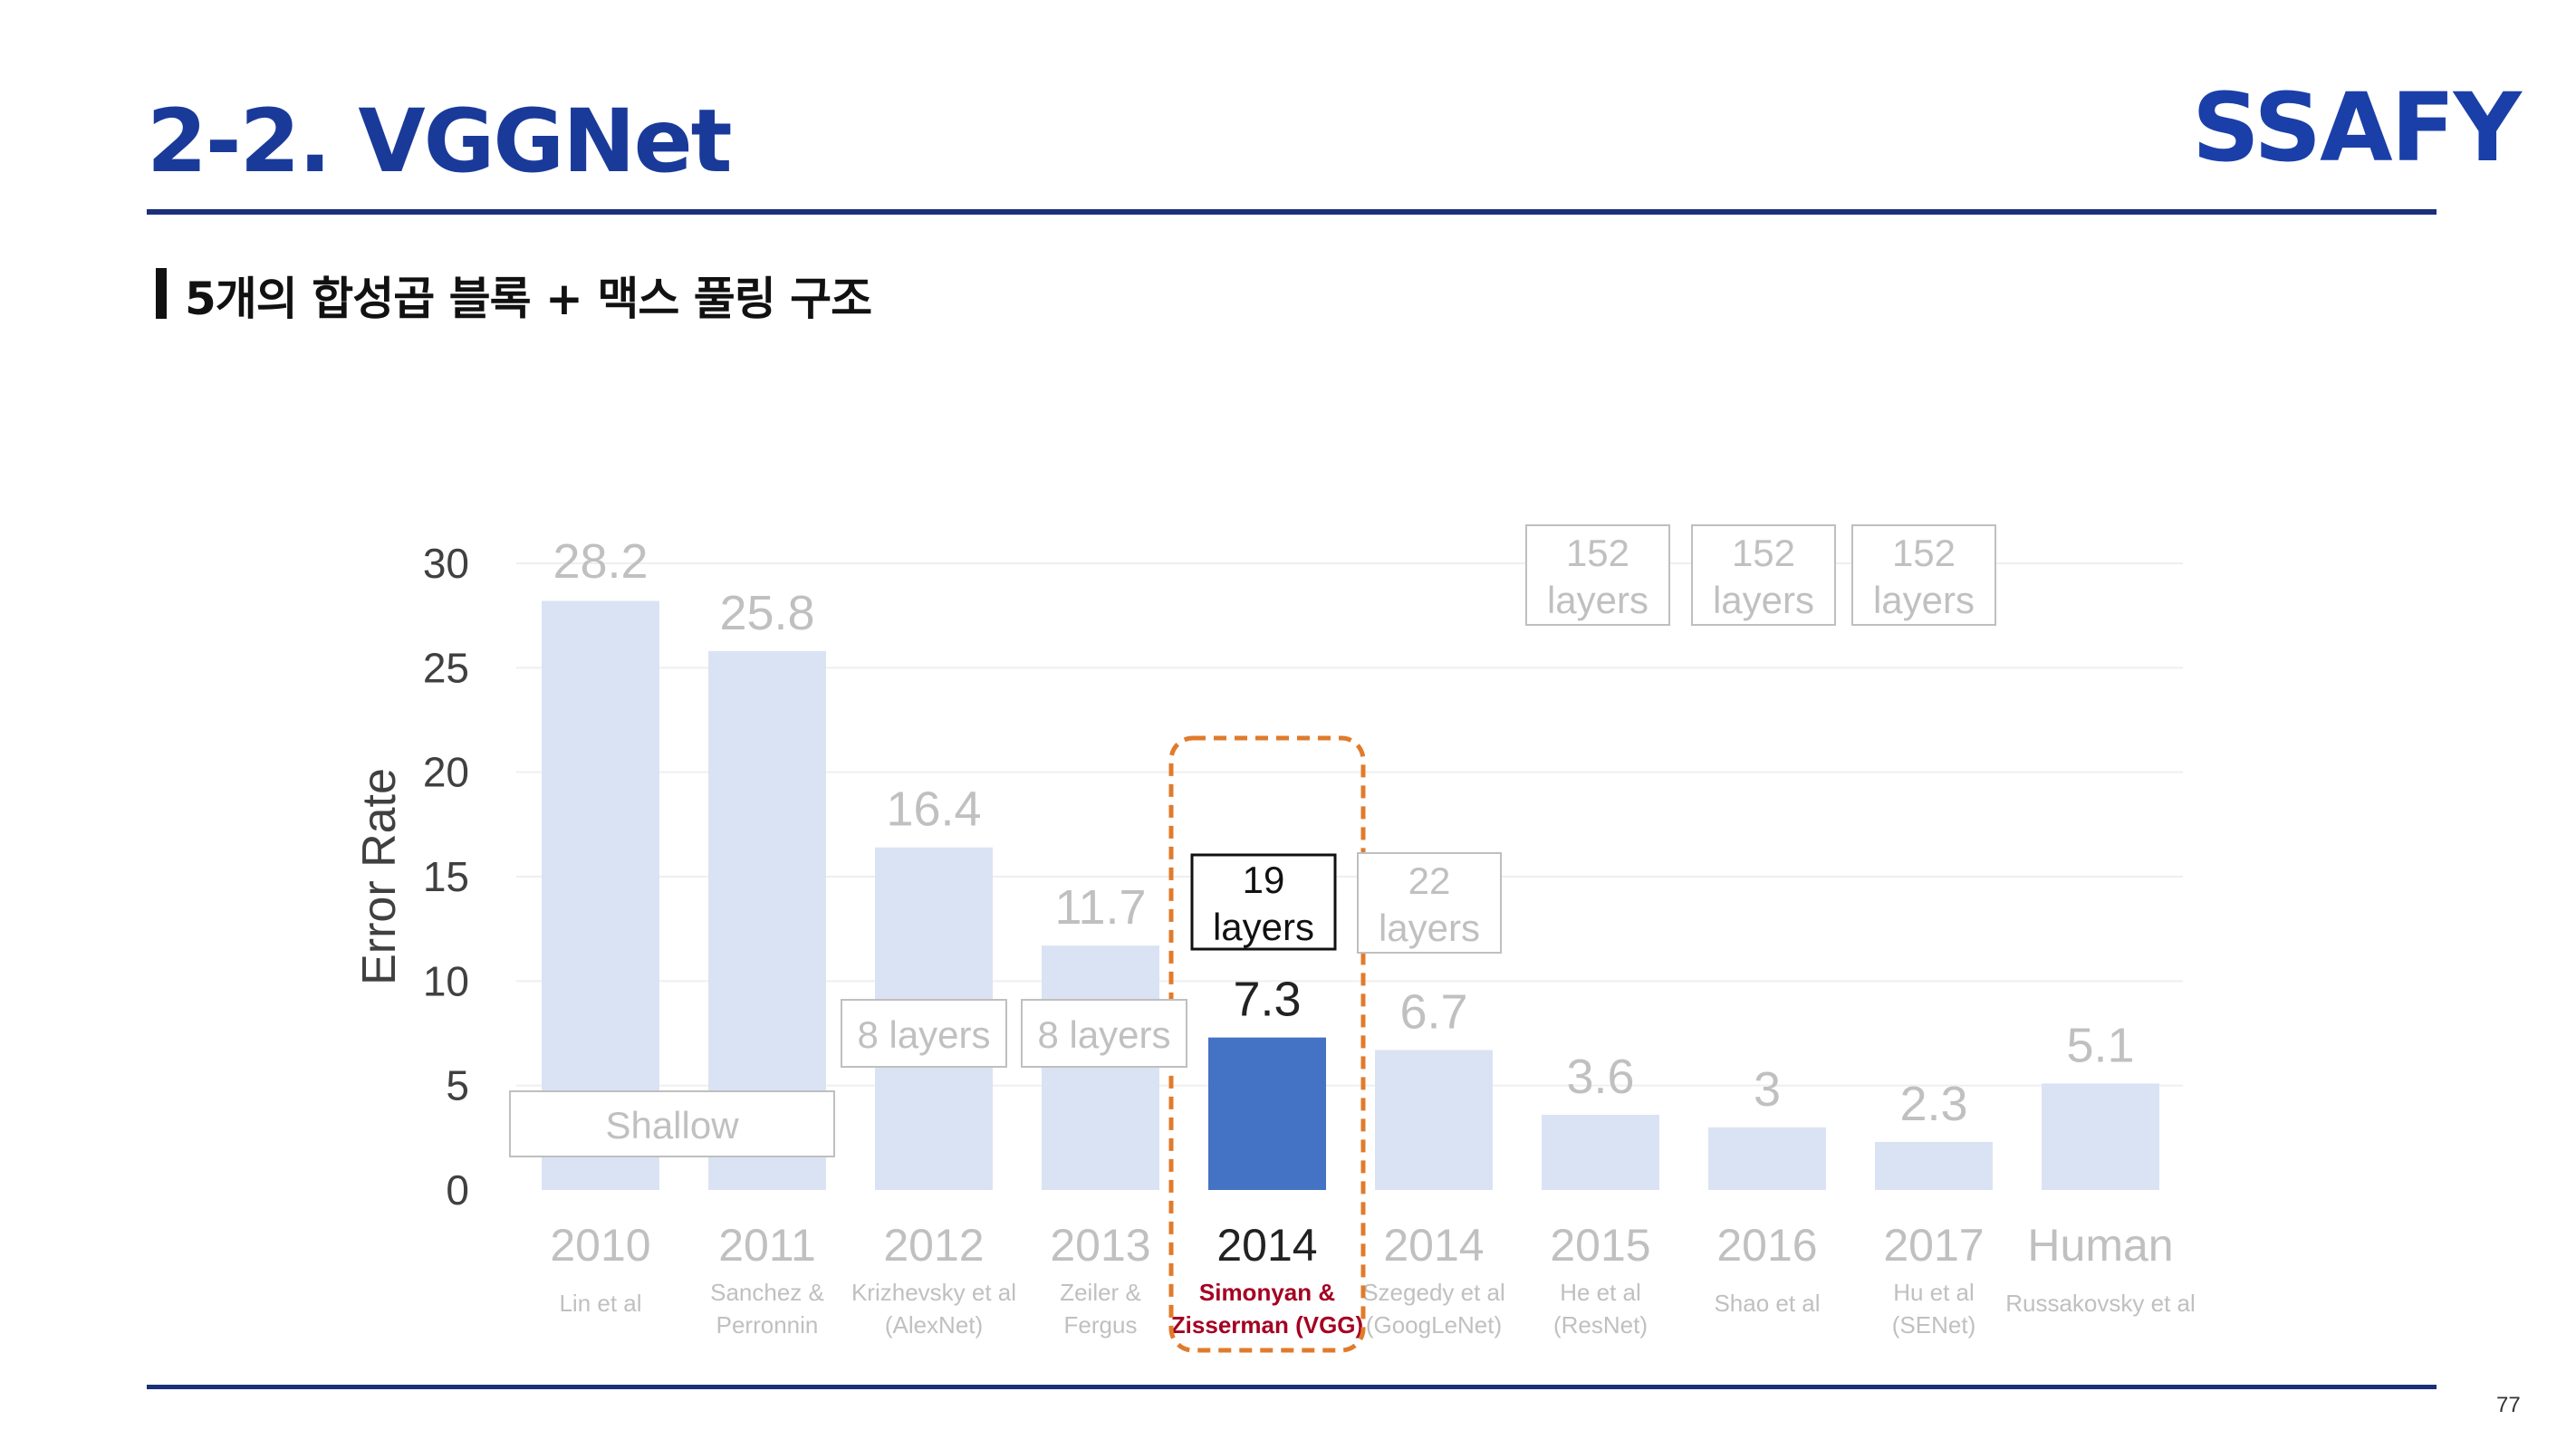 The image size is (2576, 1449). What do you see at coordinates (1100, 1292) in the screenshot?
I see `author-label: Zeiler &` at bounding box center [1100, 1292].